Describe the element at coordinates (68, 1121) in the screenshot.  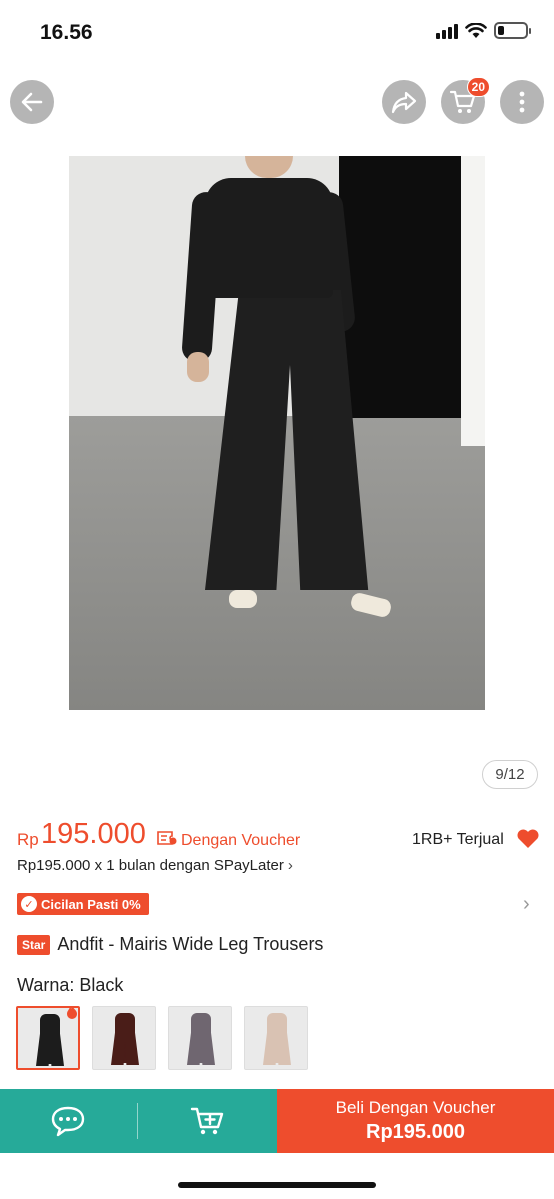
I see `chat-icon` at that location.